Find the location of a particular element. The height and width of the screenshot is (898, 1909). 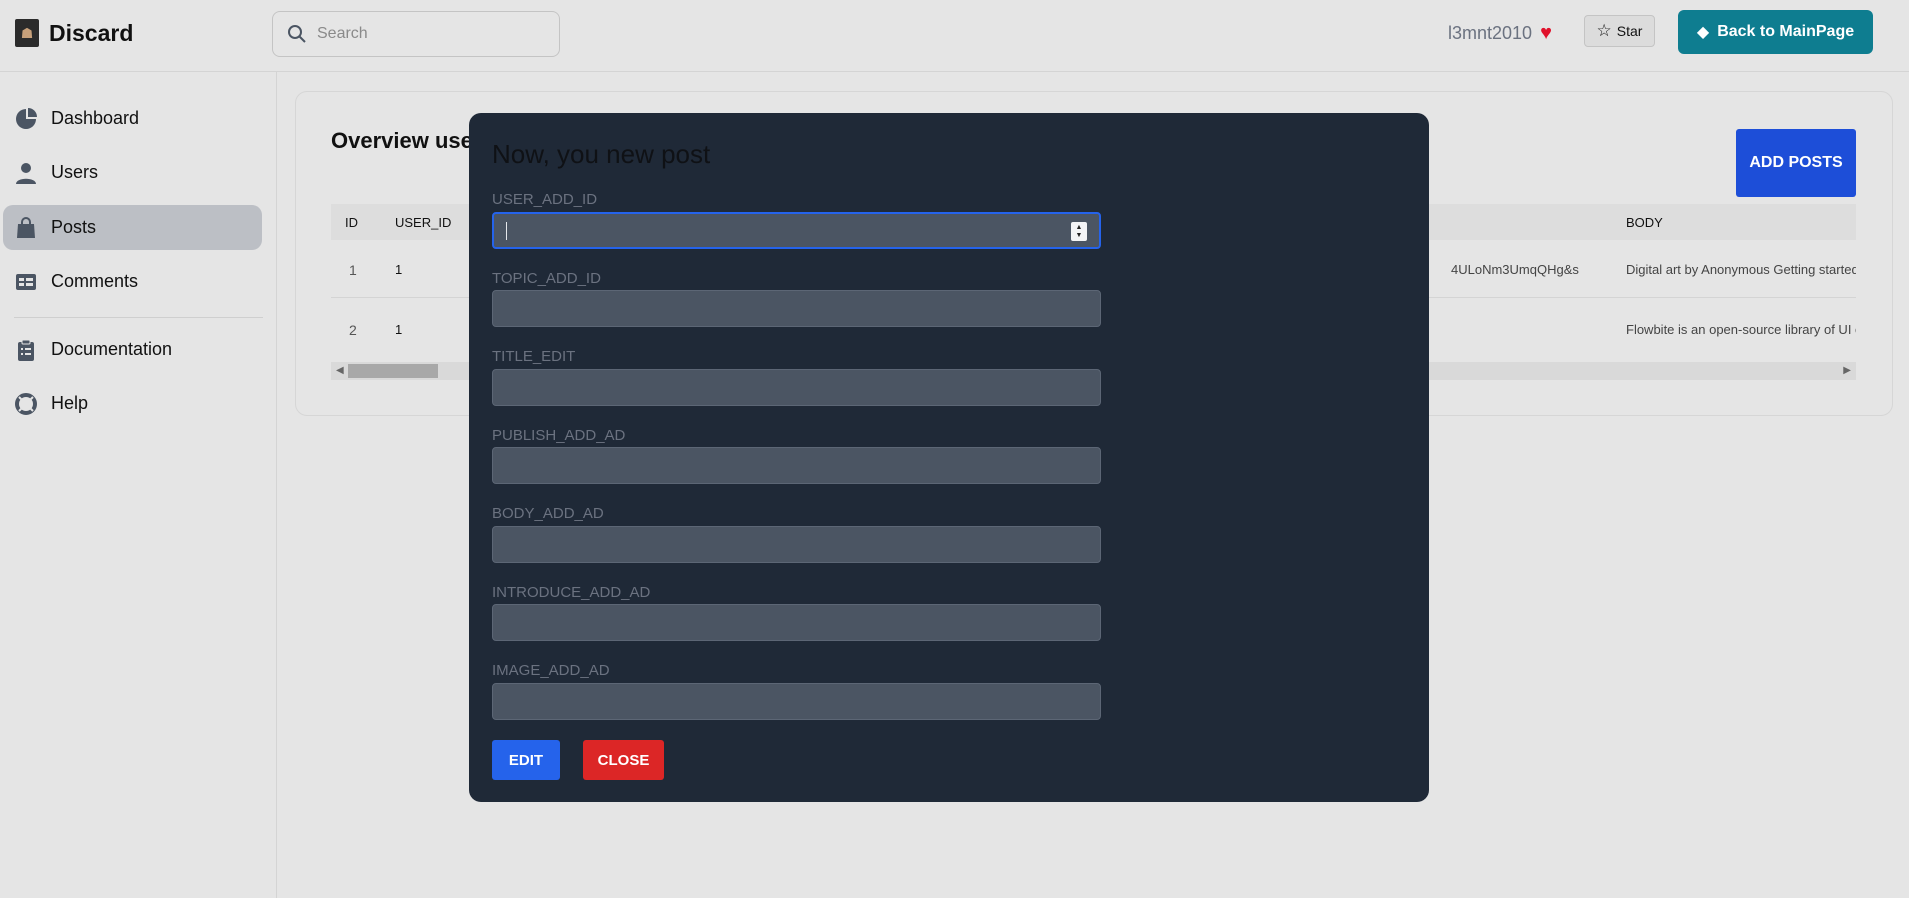

back-label: Back to MainPage is located at coordinates (1786, 31).